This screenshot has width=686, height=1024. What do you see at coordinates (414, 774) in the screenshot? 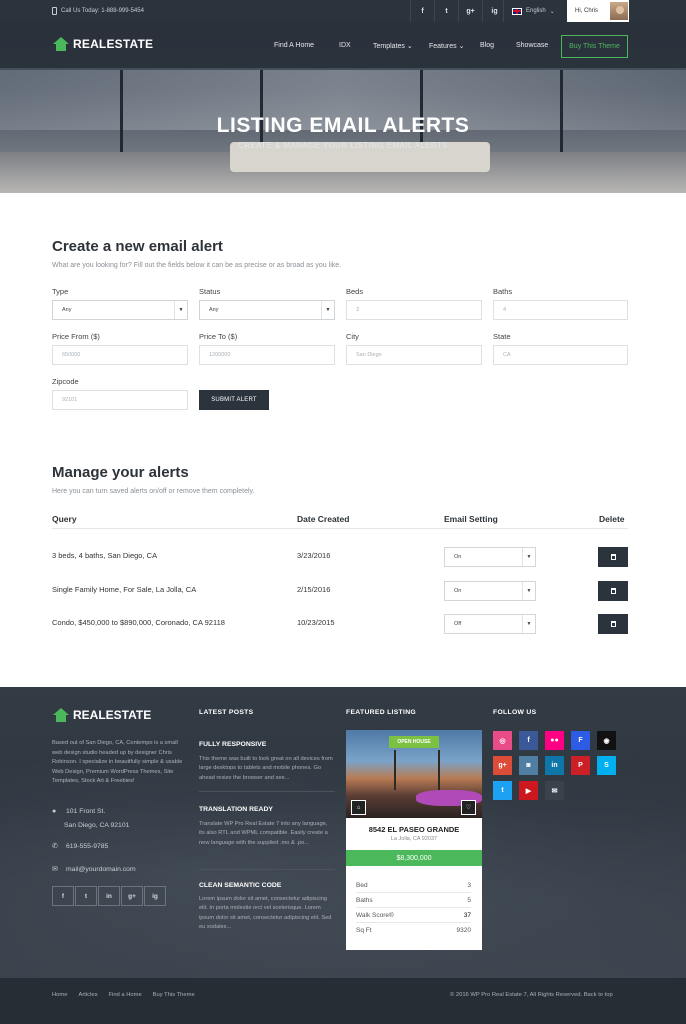
I see `listing-photo: OPEN HOUSE ⌂ ♡` at bounding box center [414, 774].